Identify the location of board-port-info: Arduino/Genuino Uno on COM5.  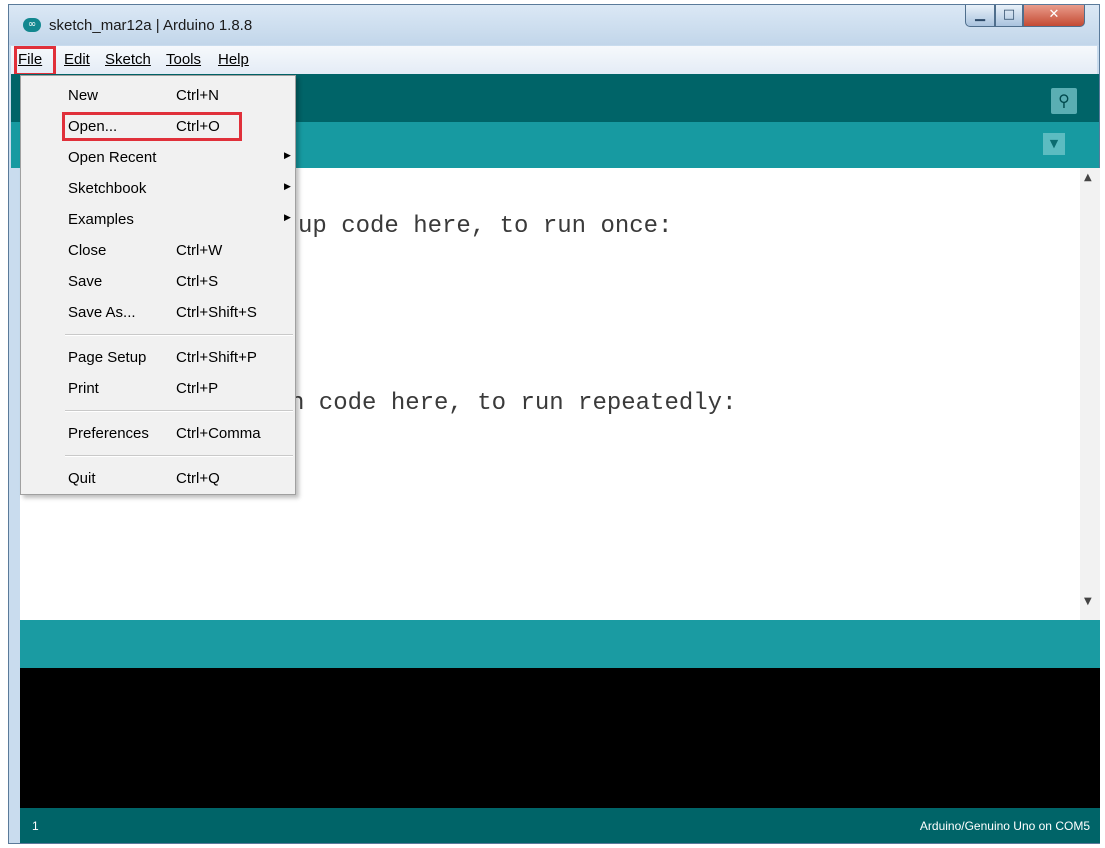
(1004, 826).